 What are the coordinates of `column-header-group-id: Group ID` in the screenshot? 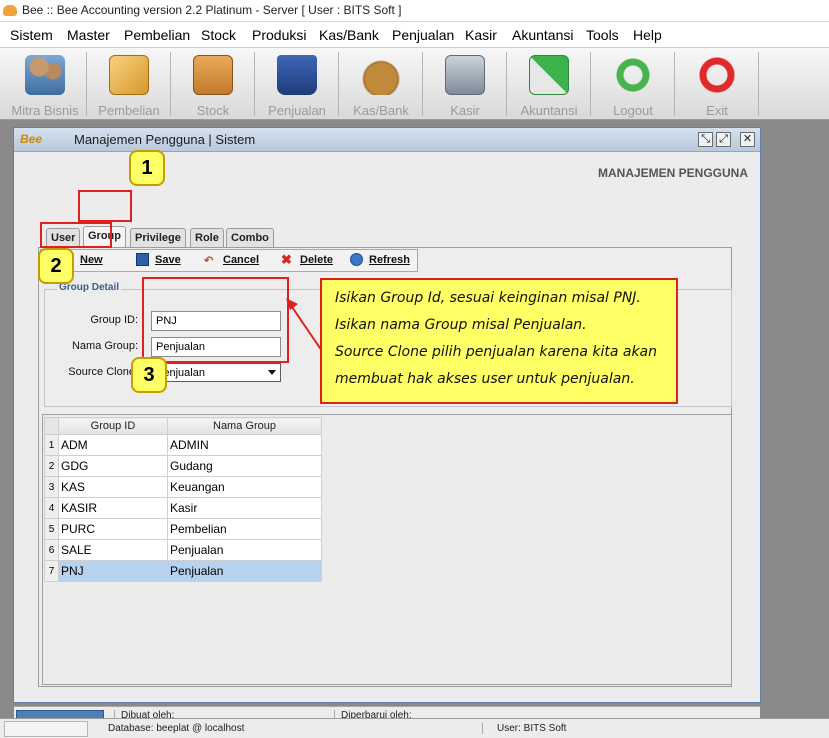 It's located at (113, 426).